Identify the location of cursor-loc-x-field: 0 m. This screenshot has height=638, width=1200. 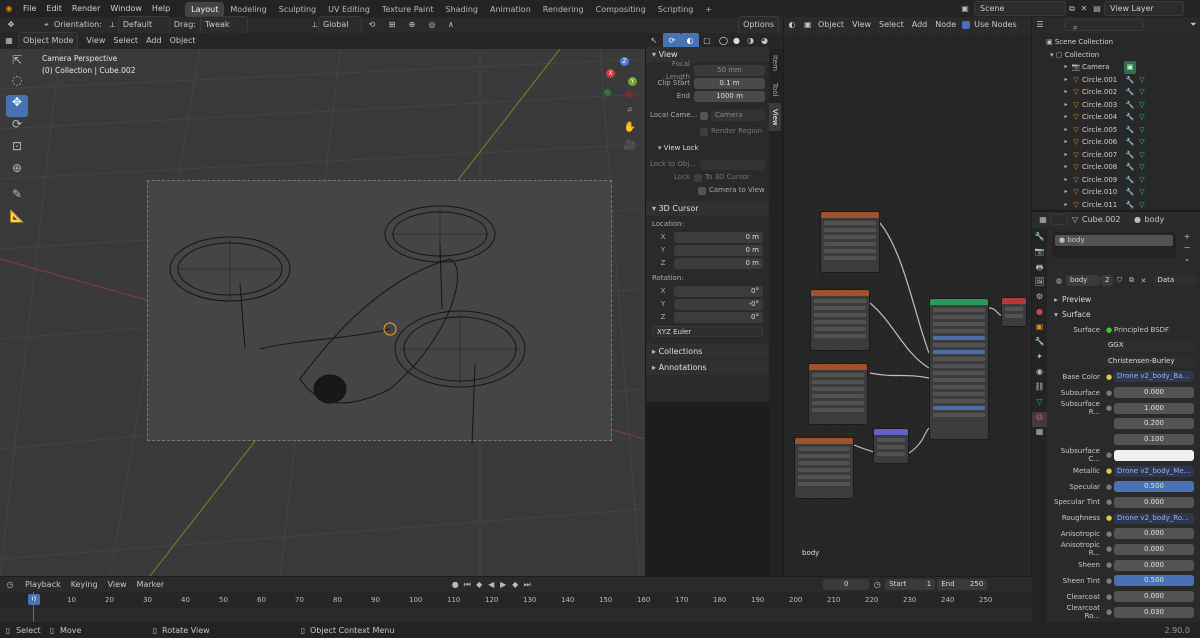
(718, 237).